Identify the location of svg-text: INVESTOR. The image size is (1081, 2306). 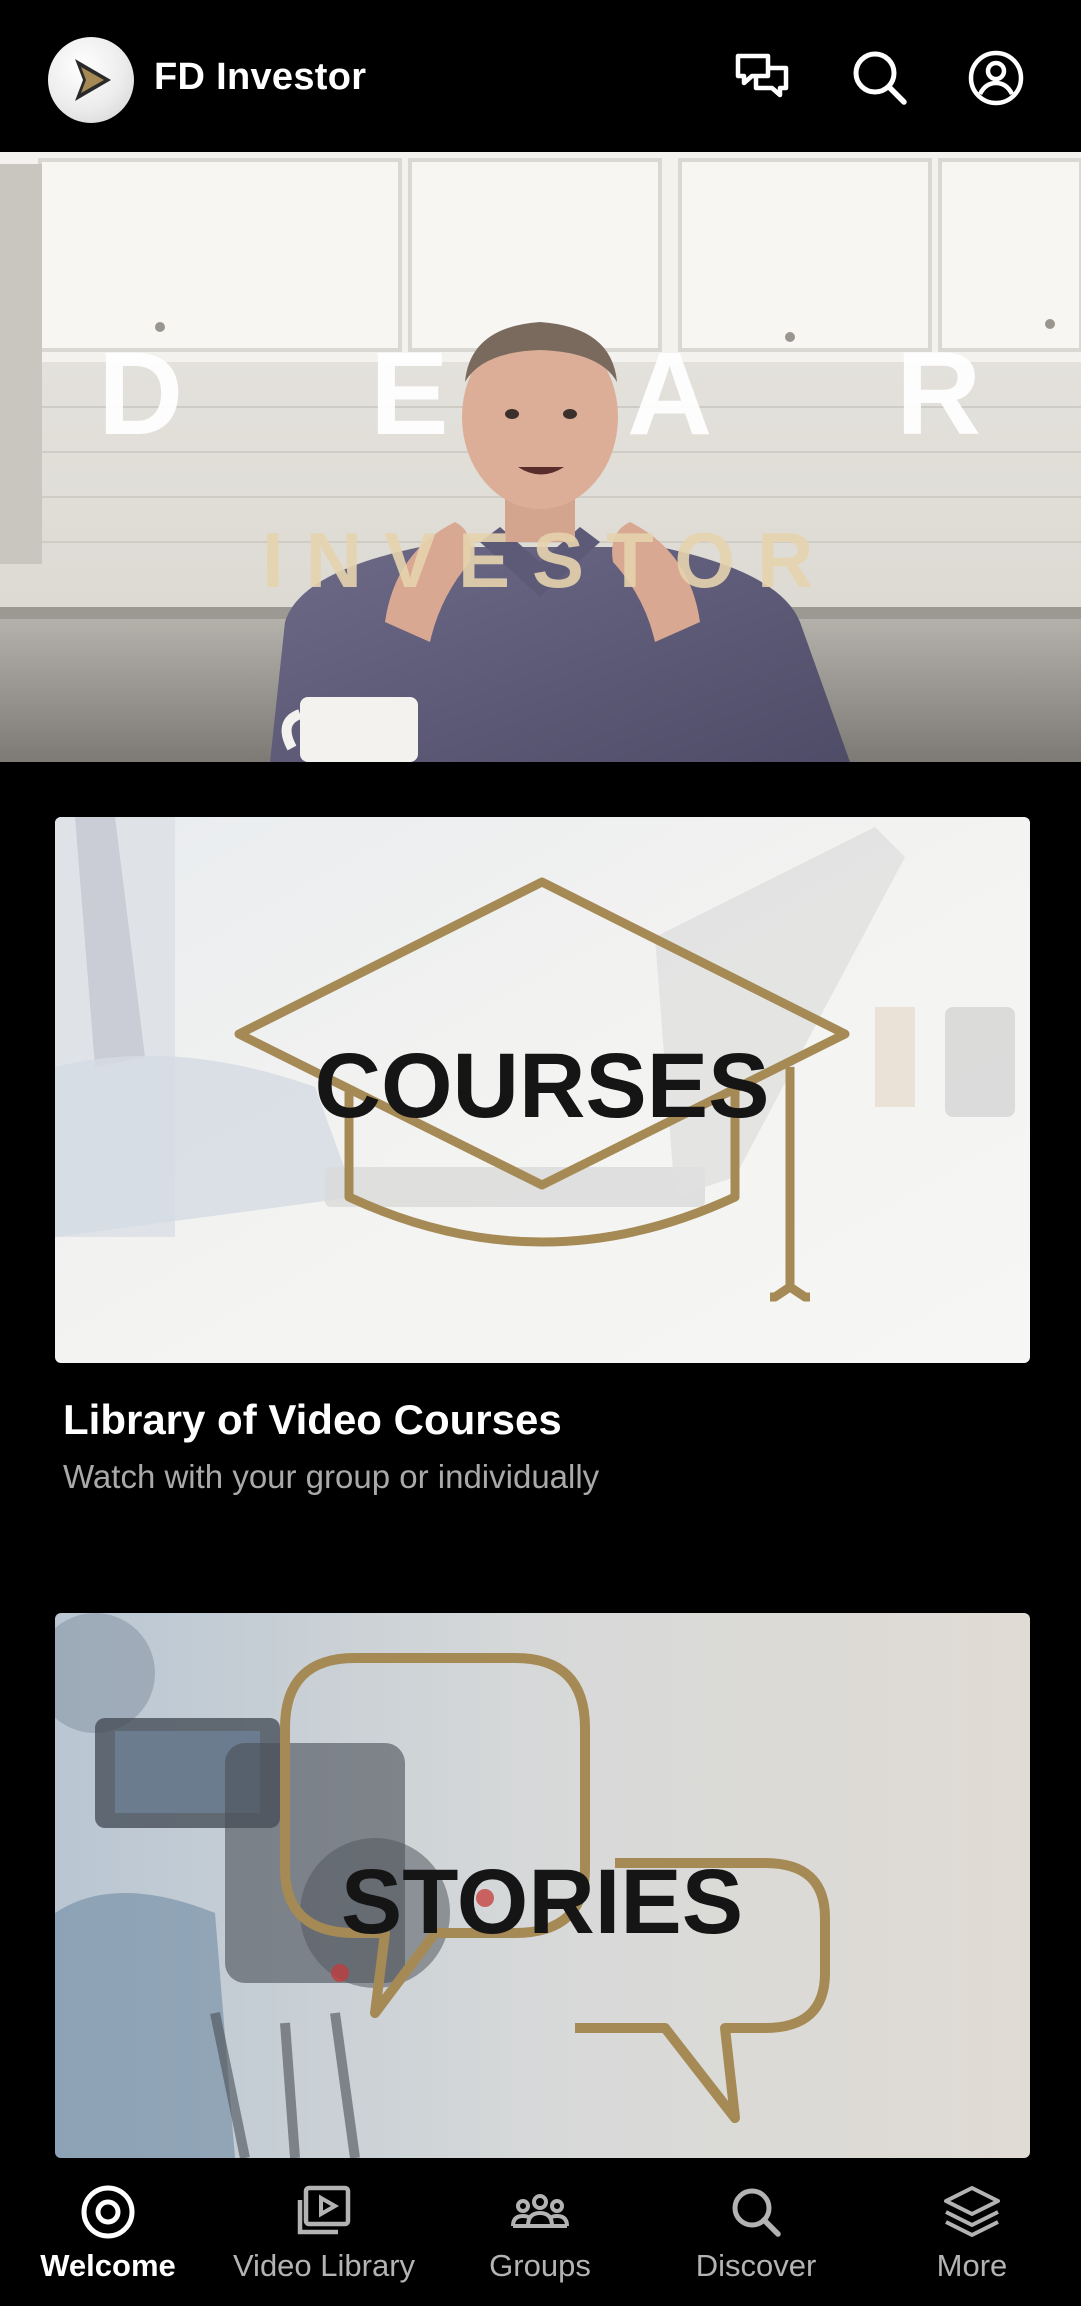
(548, 560).